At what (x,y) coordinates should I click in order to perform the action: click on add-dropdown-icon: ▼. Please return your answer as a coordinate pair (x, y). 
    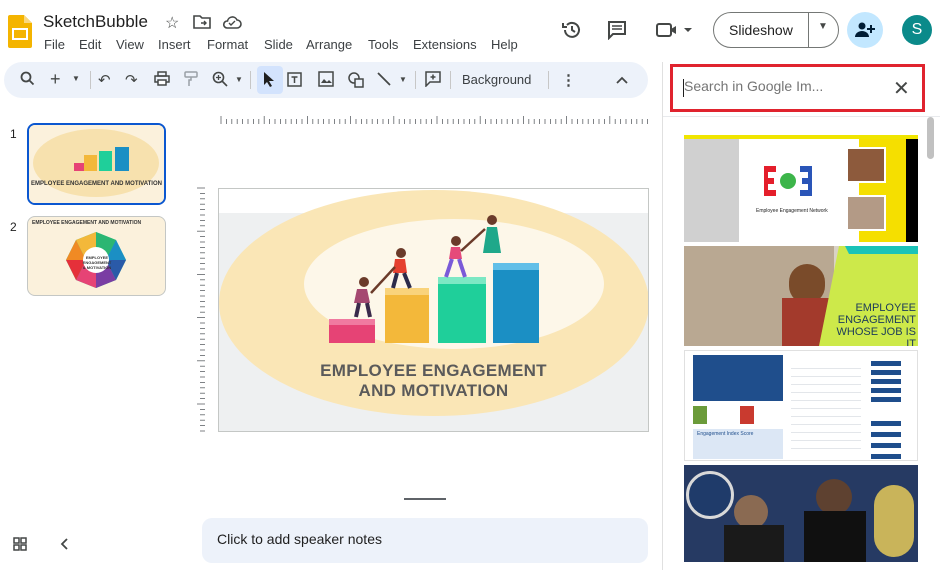
    Looking at the image, I should click on (76, 78).